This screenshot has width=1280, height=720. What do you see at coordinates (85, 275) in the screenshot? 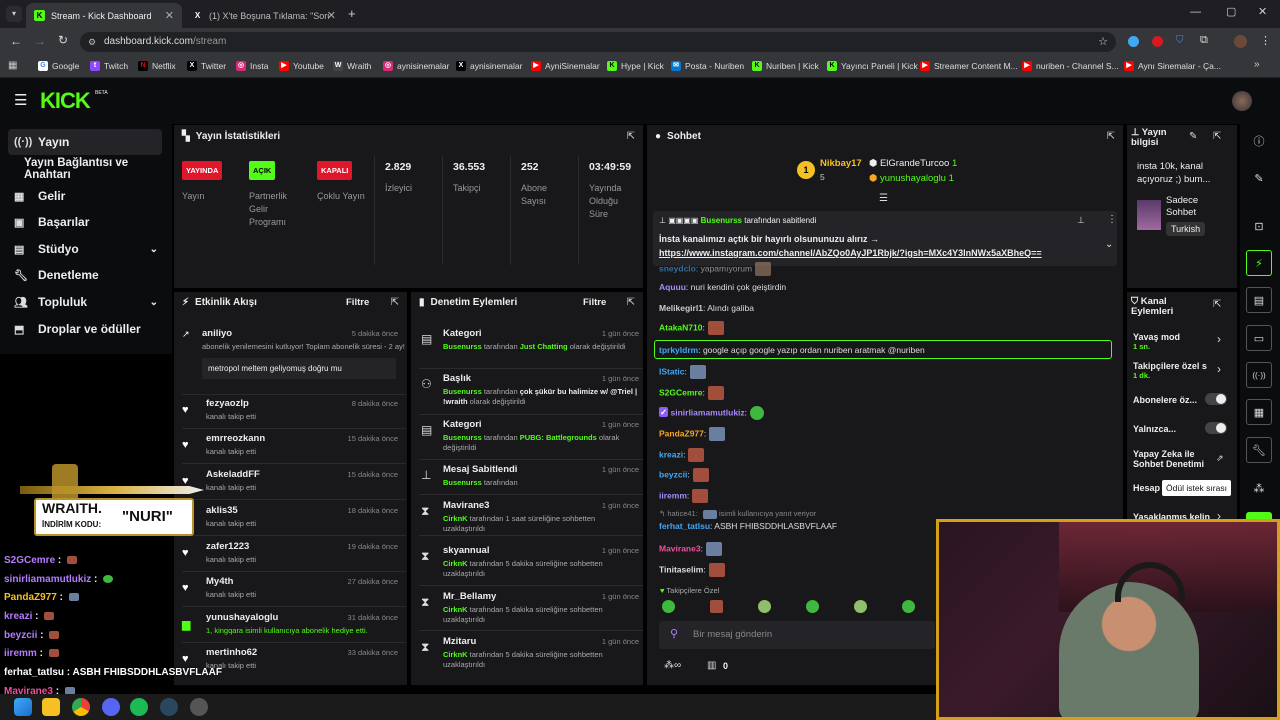
I see `sidebar-item-denetleme: 🔧︎ Denetleme` at bounding box center [85, 275].